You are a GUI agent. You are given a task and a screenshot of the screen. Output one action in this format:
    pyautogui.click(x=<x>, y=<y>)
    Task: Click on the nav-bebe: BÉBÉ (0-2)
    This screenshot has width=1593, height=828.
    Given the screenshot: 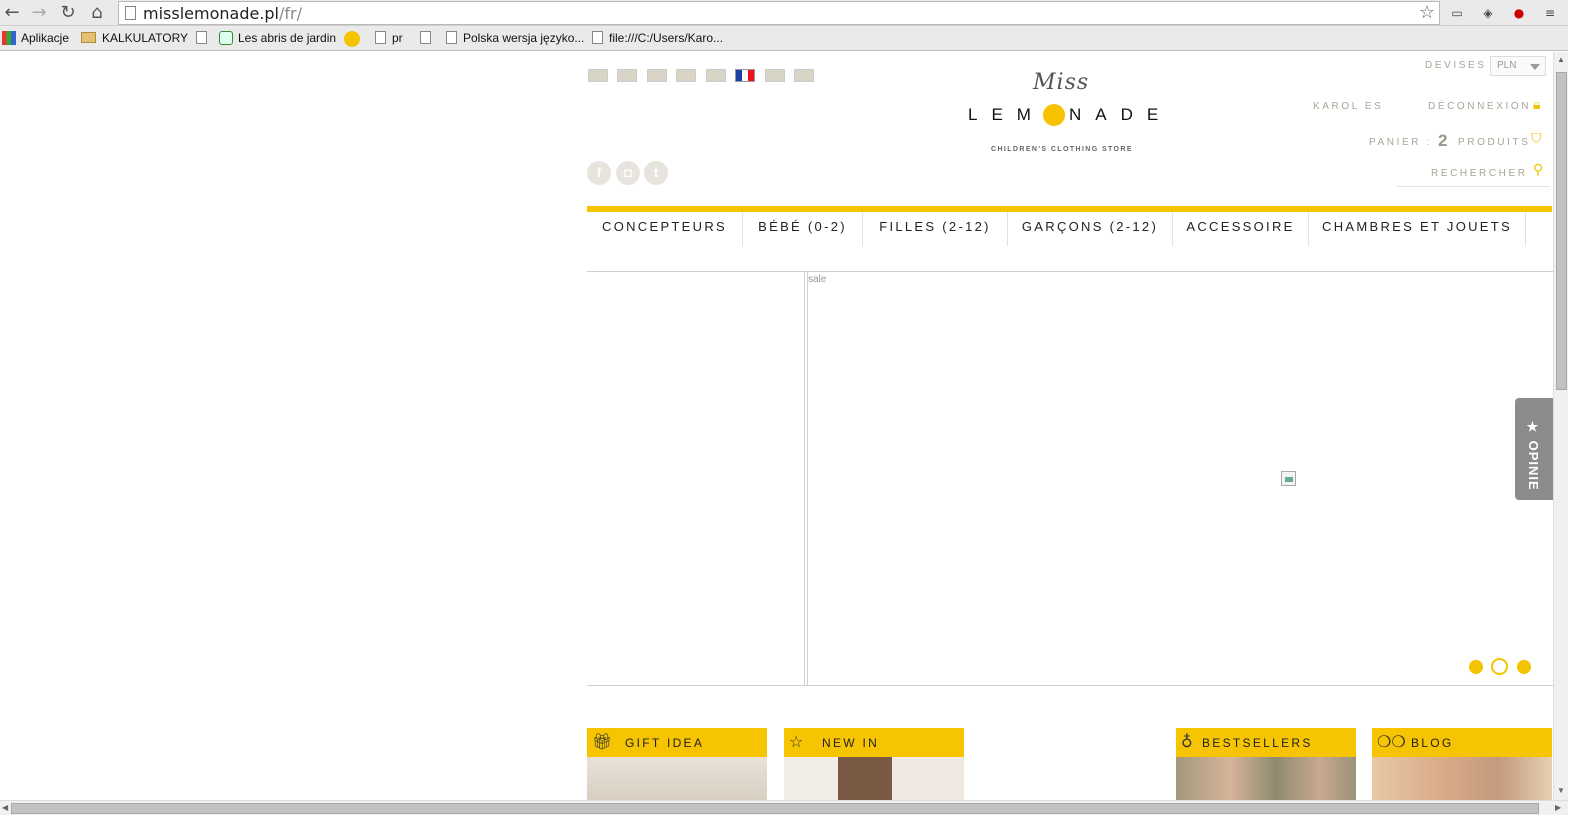 What is the action you would take?
    pyautogui.click(x=802, y=229)
    